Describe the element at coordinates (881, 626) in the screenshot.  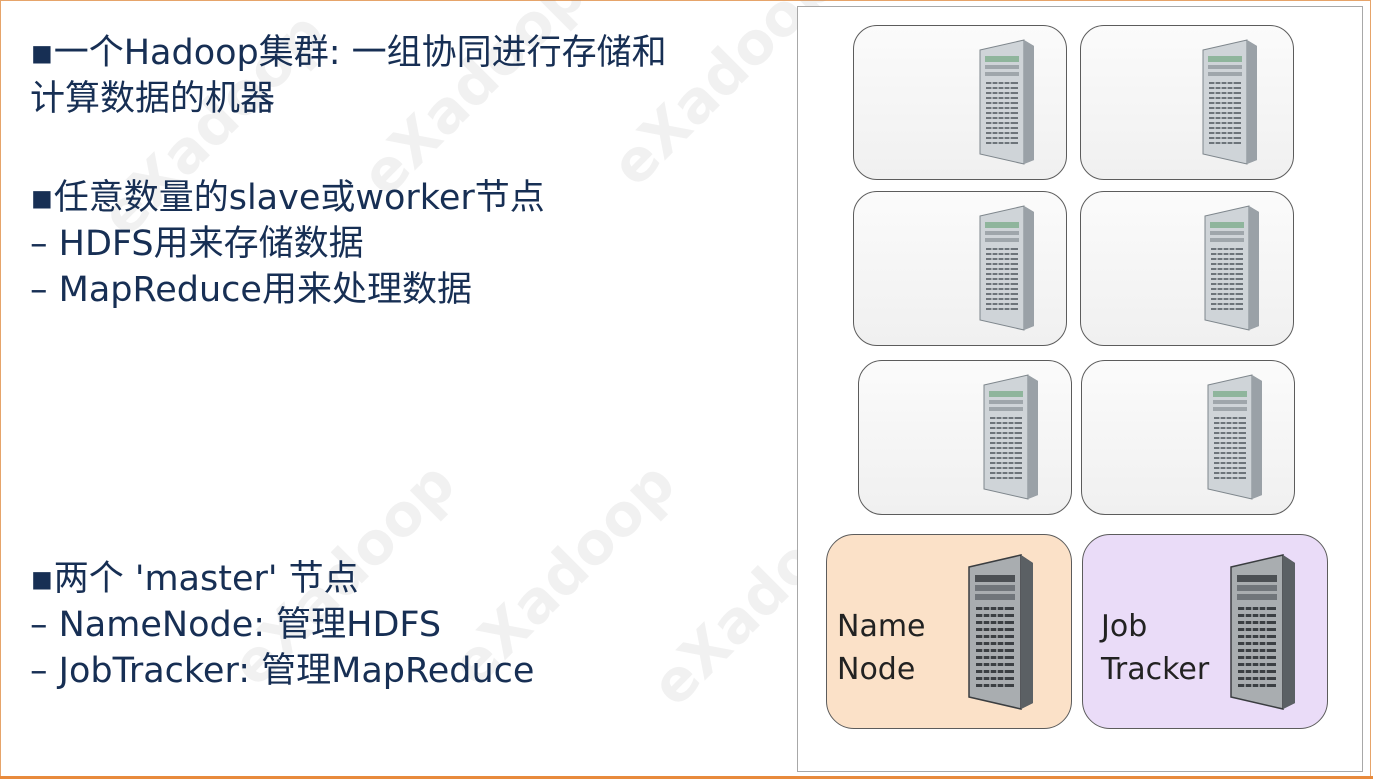
I see `label-line: Name` at that location.